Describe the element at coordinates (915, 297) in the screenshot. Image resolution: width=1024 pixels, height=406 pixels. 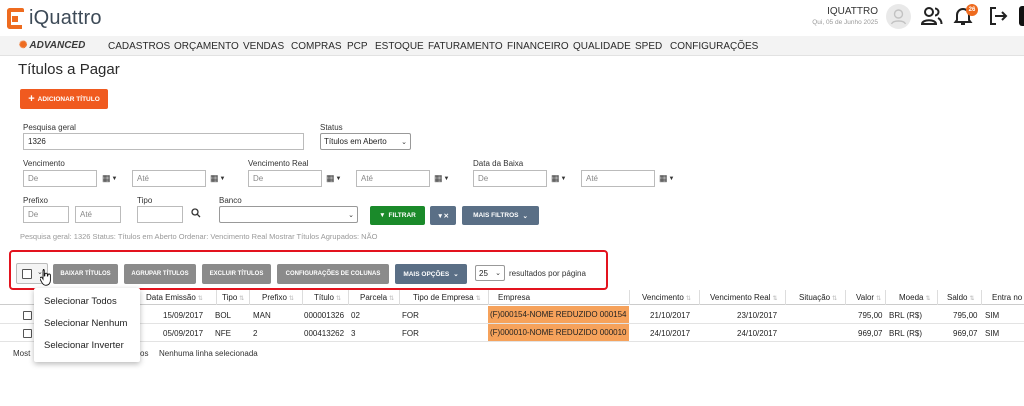
I see `col-moeda: Moeda ⇅` at that location.